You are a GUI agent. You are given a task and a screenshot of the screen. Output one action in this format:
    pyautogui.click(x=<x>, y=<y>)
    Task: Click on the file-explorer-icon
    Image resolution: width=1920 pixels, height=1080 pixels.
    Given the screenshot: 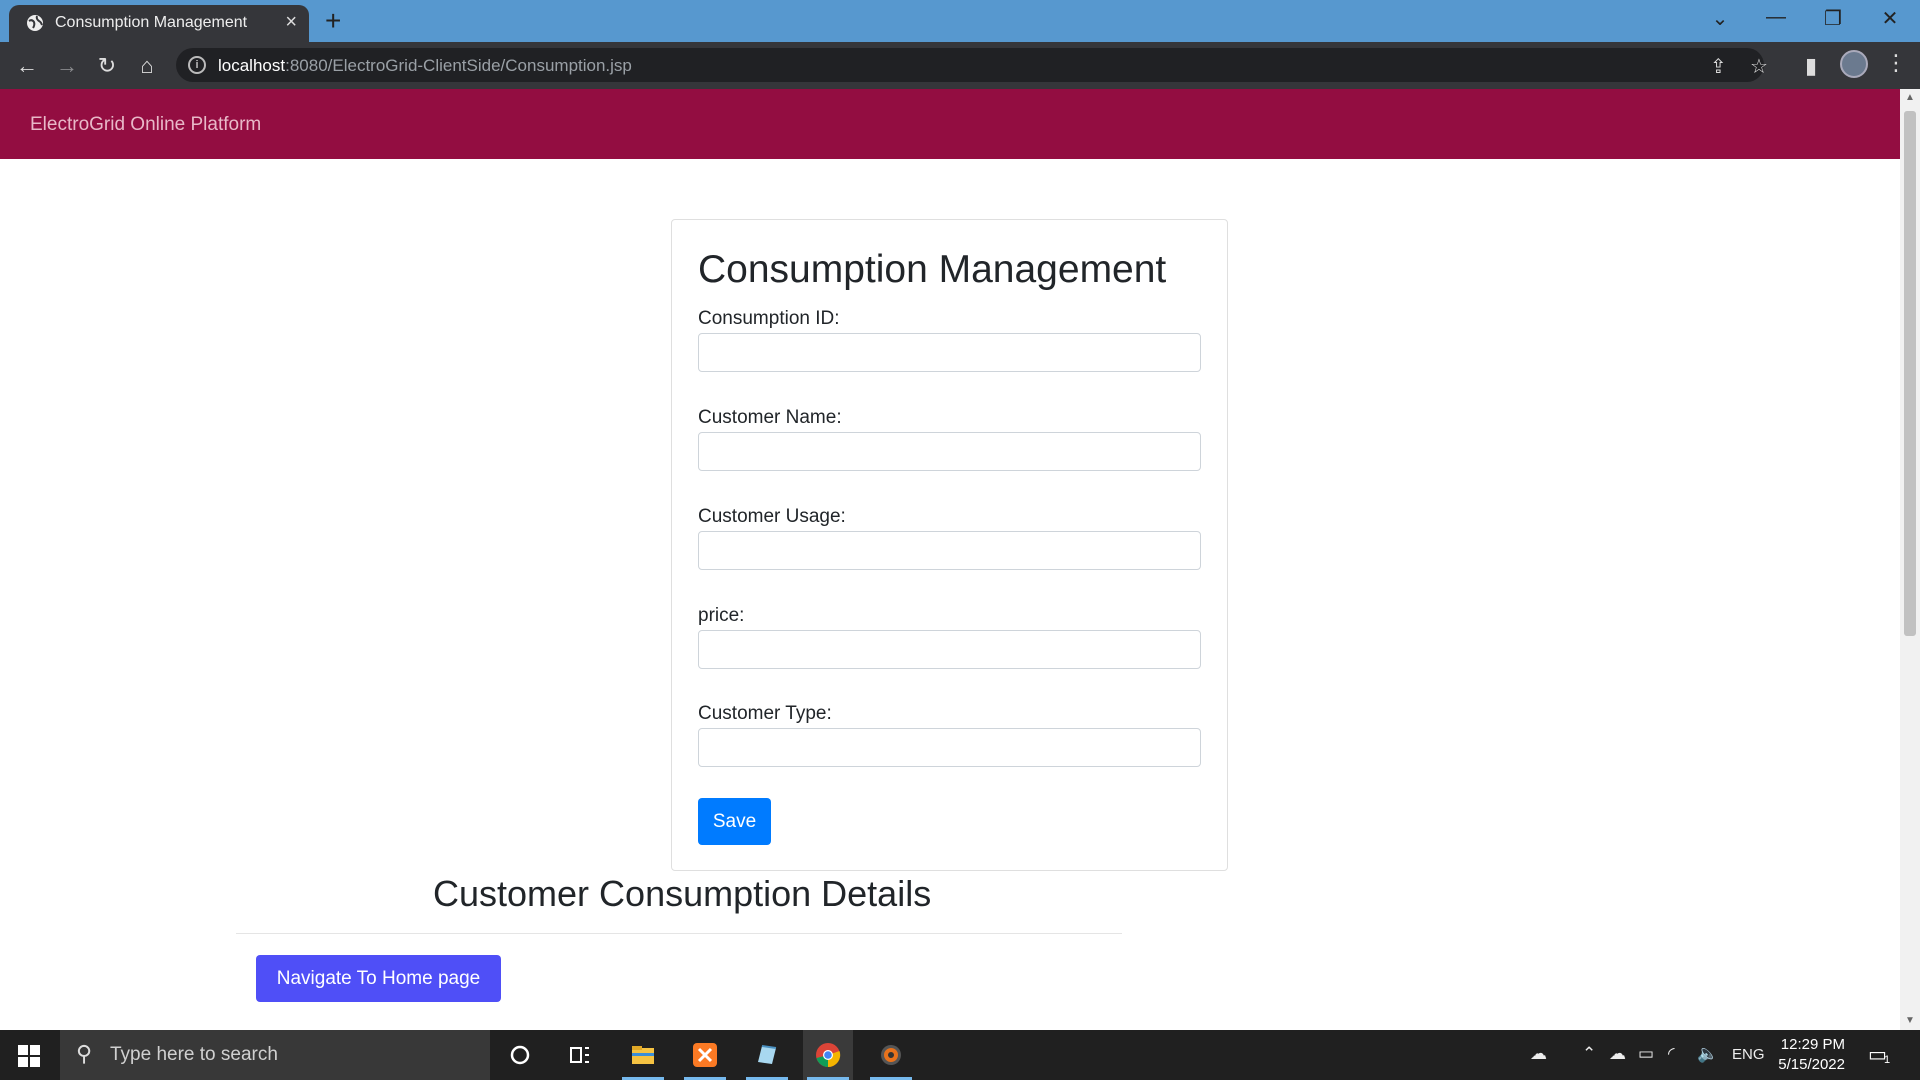 What is the action you would take?
    pyautogui.click(x=643, y=1055)
    